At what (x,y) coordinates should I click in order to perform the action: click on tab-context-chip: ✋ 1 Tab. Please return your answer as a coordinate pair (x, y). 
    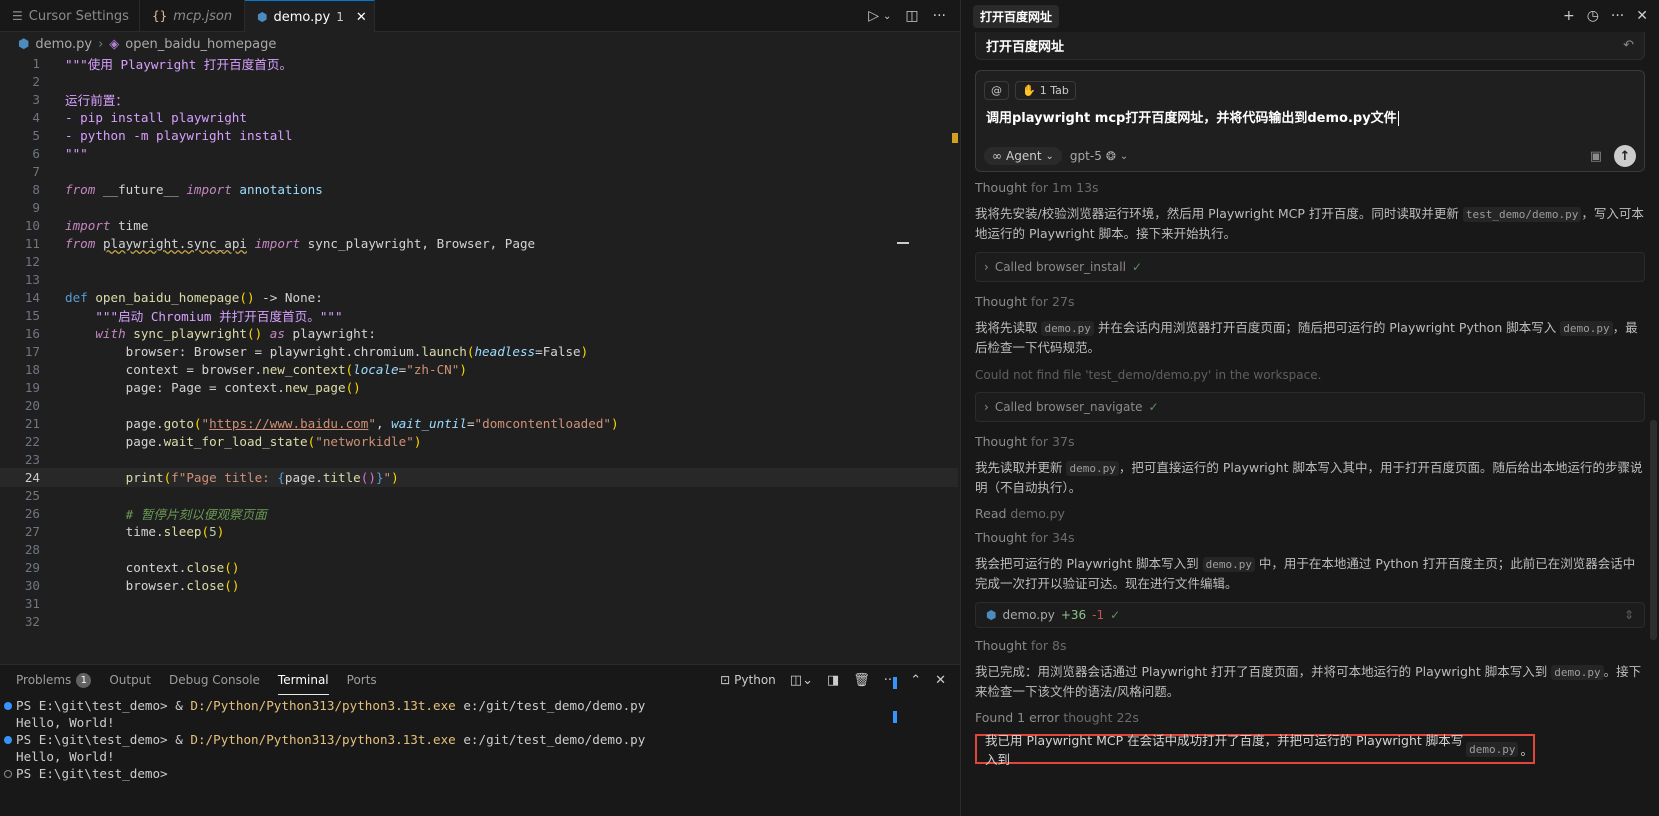
    Looking at the image, I should click on (1045, 90).